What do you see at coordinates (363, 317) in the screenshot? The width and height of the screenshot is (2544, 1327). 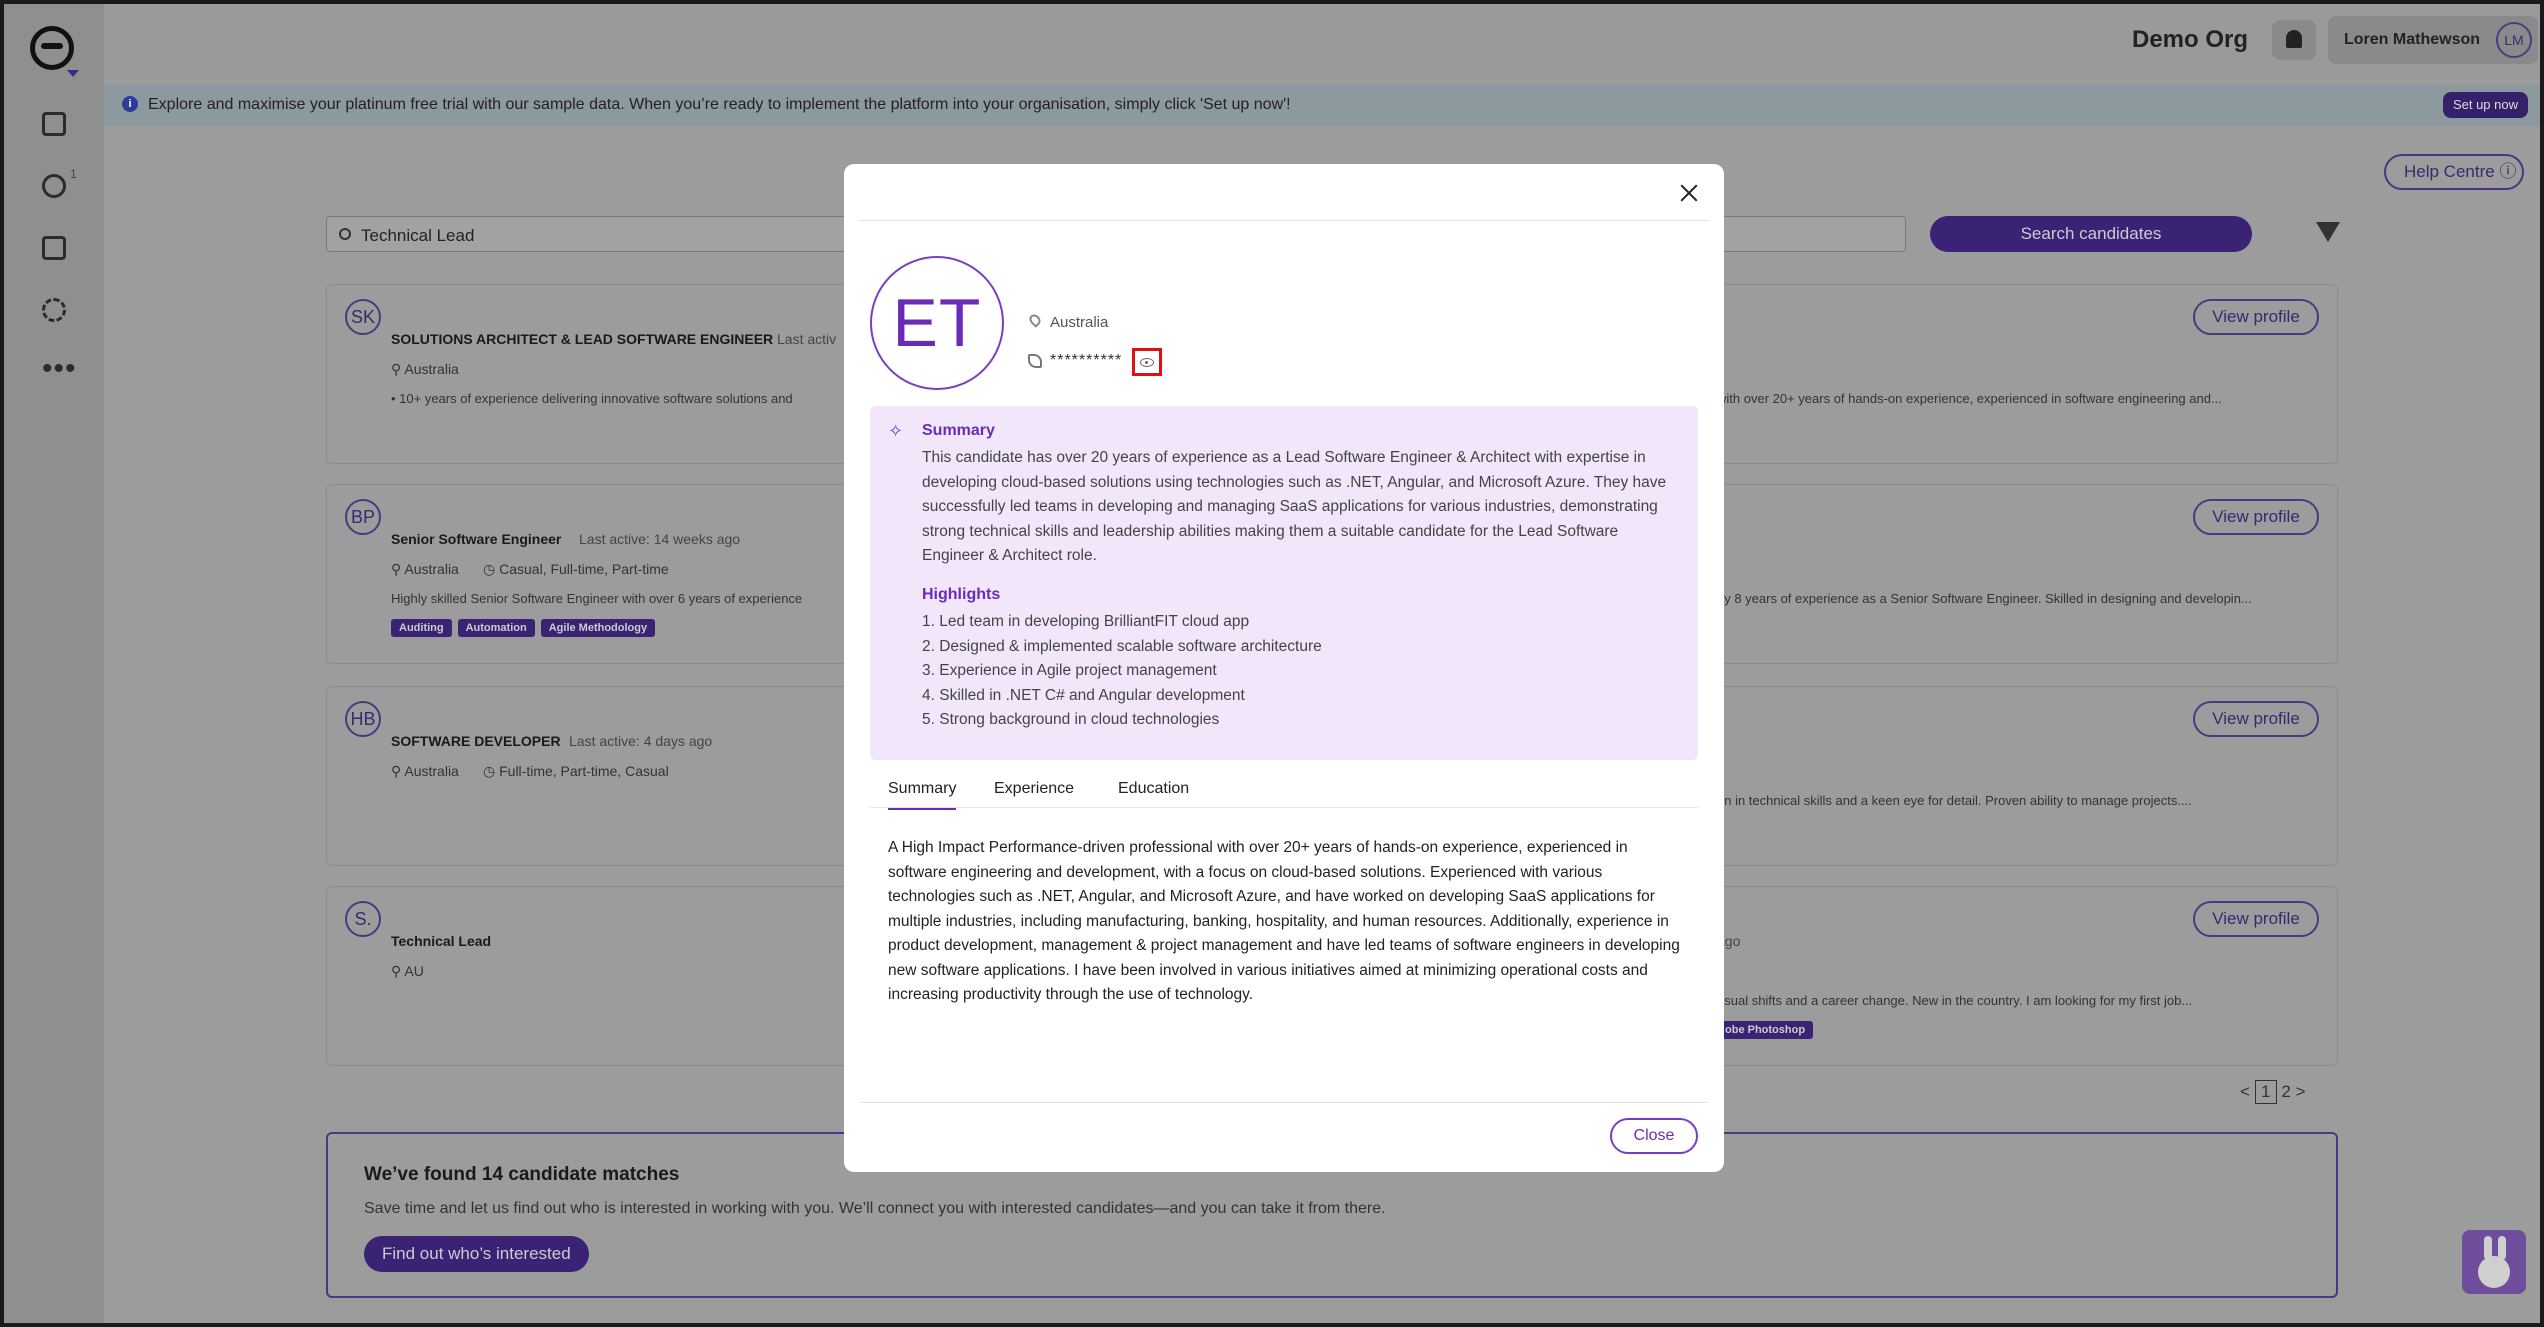 I see `candidate-avatar: SK` at bounding box center [363, 317].